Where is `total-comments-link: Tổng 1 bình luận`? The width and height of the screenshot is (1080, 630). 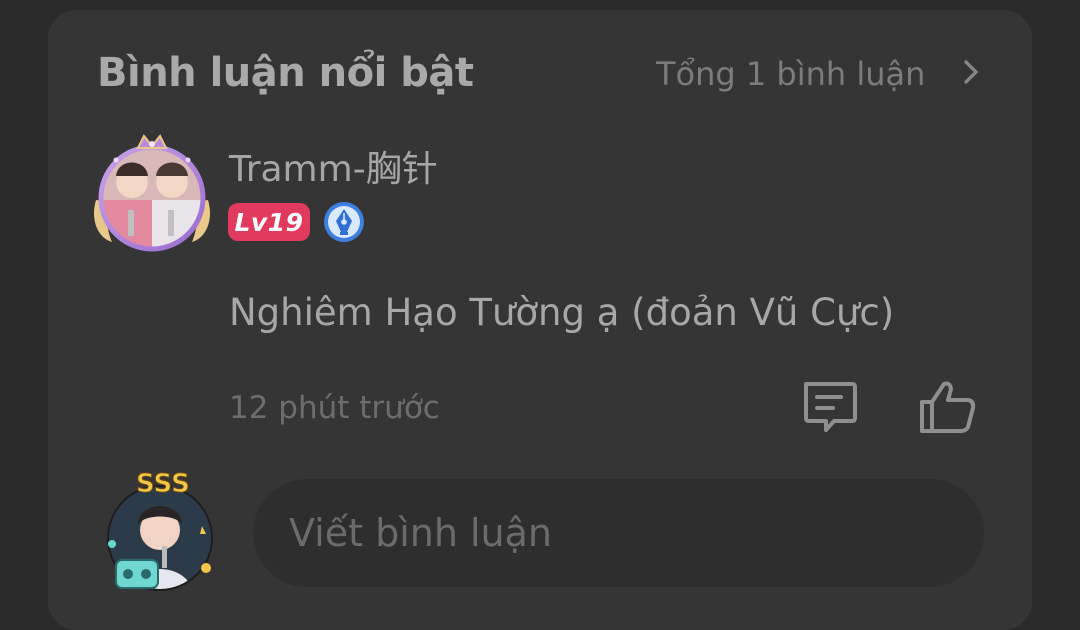 total-comments-link: Tổng 1 bình luận is located at coordinates (790, 74).